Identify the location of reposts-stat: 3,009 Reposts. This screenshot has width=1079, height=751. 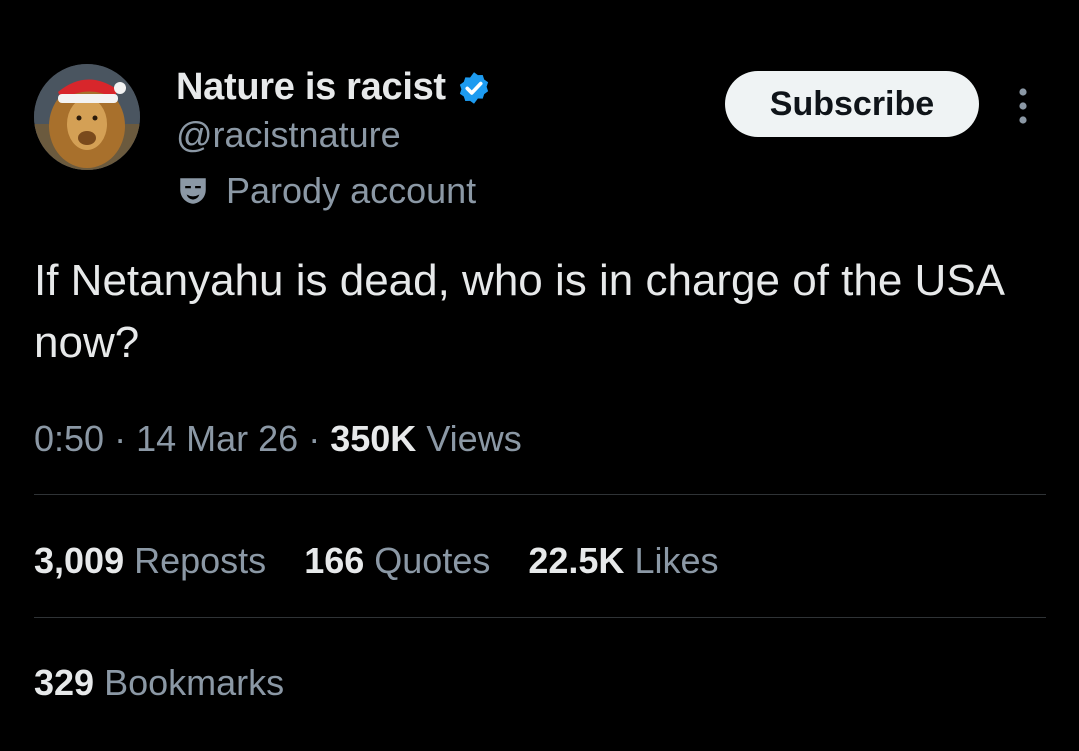
(150, 561).